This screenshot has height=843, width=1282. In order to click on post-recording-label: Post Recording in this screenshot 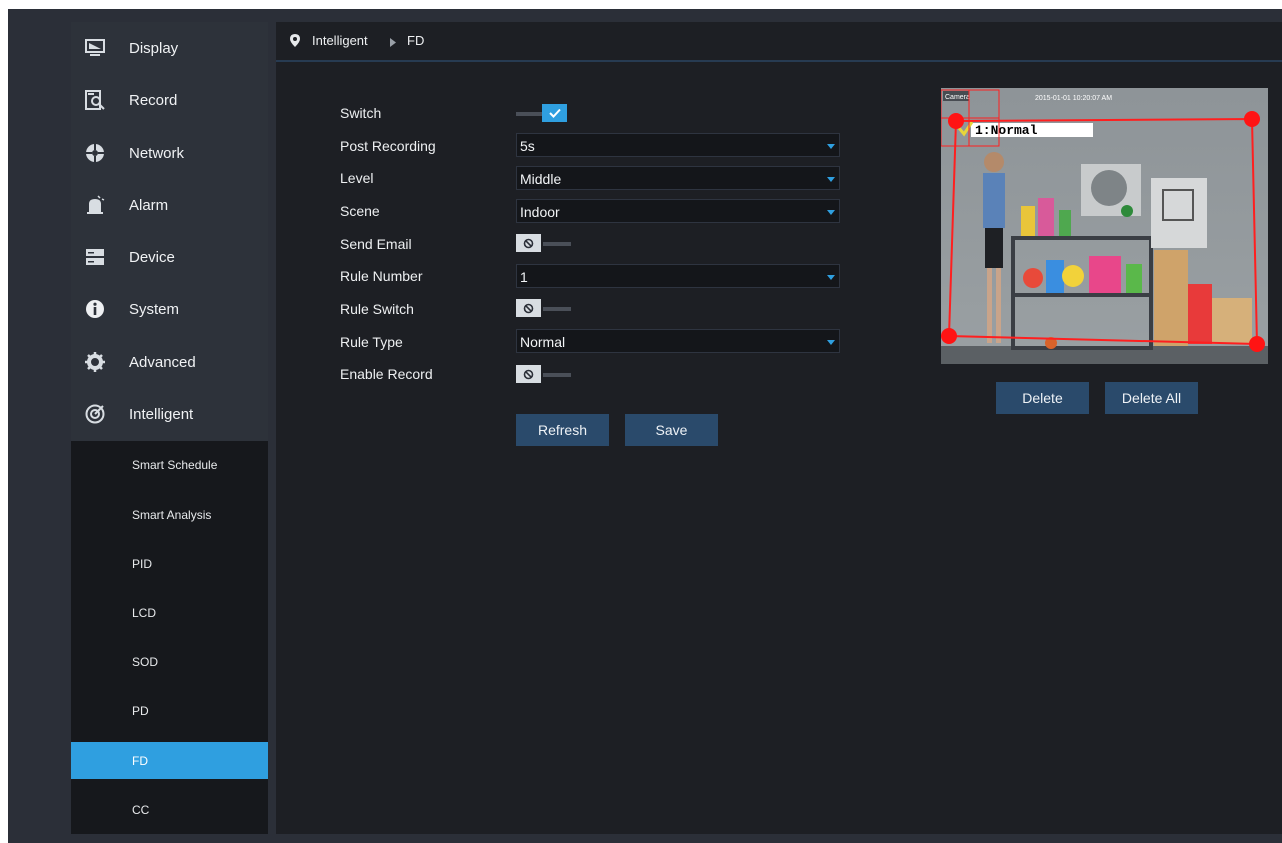, I will do `click(388, 146)`.